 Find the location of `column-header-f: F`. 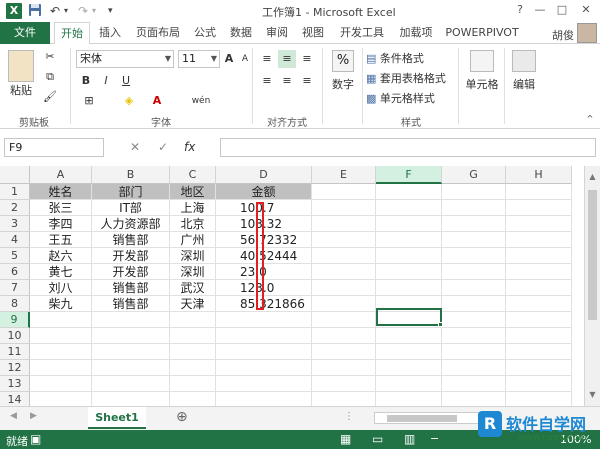

column-header-f: F is located at coordinates (409, 175).